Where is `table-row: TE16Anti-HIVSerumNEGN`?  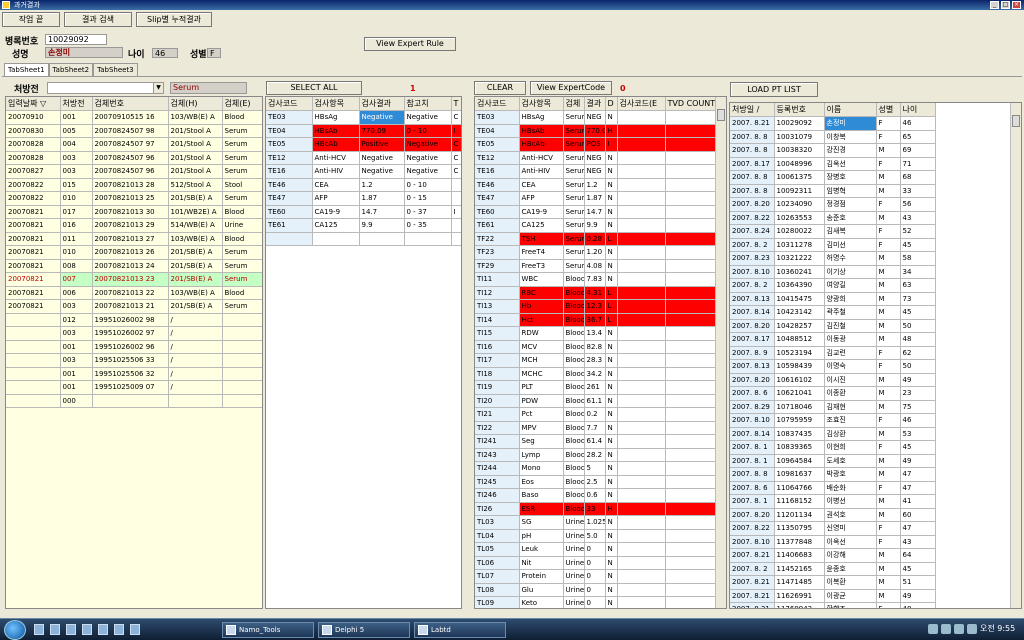 table-row: TE16Anti-HIVSerumNEGN is located at coordinates (596, 171).